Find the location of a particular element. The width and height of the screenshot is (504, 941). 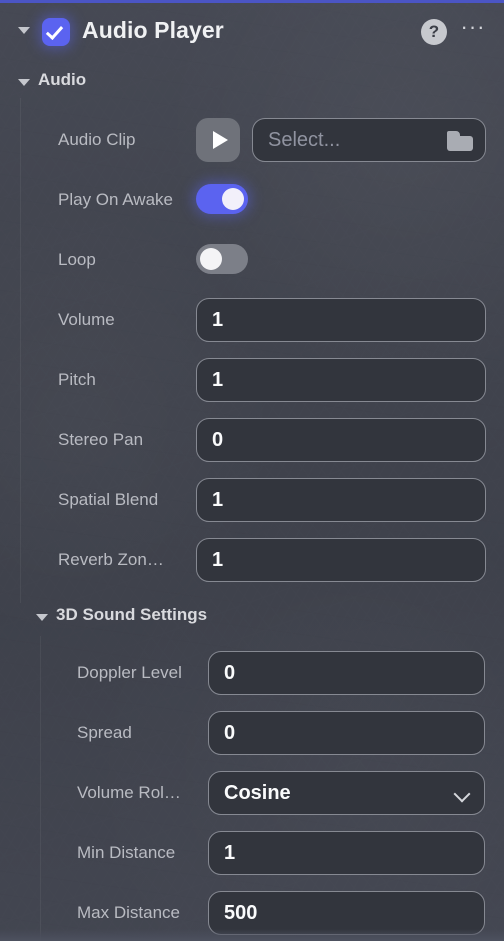

row-volume-rolloff: Volume Rol… Cosine is located at coordinates (290, 793).